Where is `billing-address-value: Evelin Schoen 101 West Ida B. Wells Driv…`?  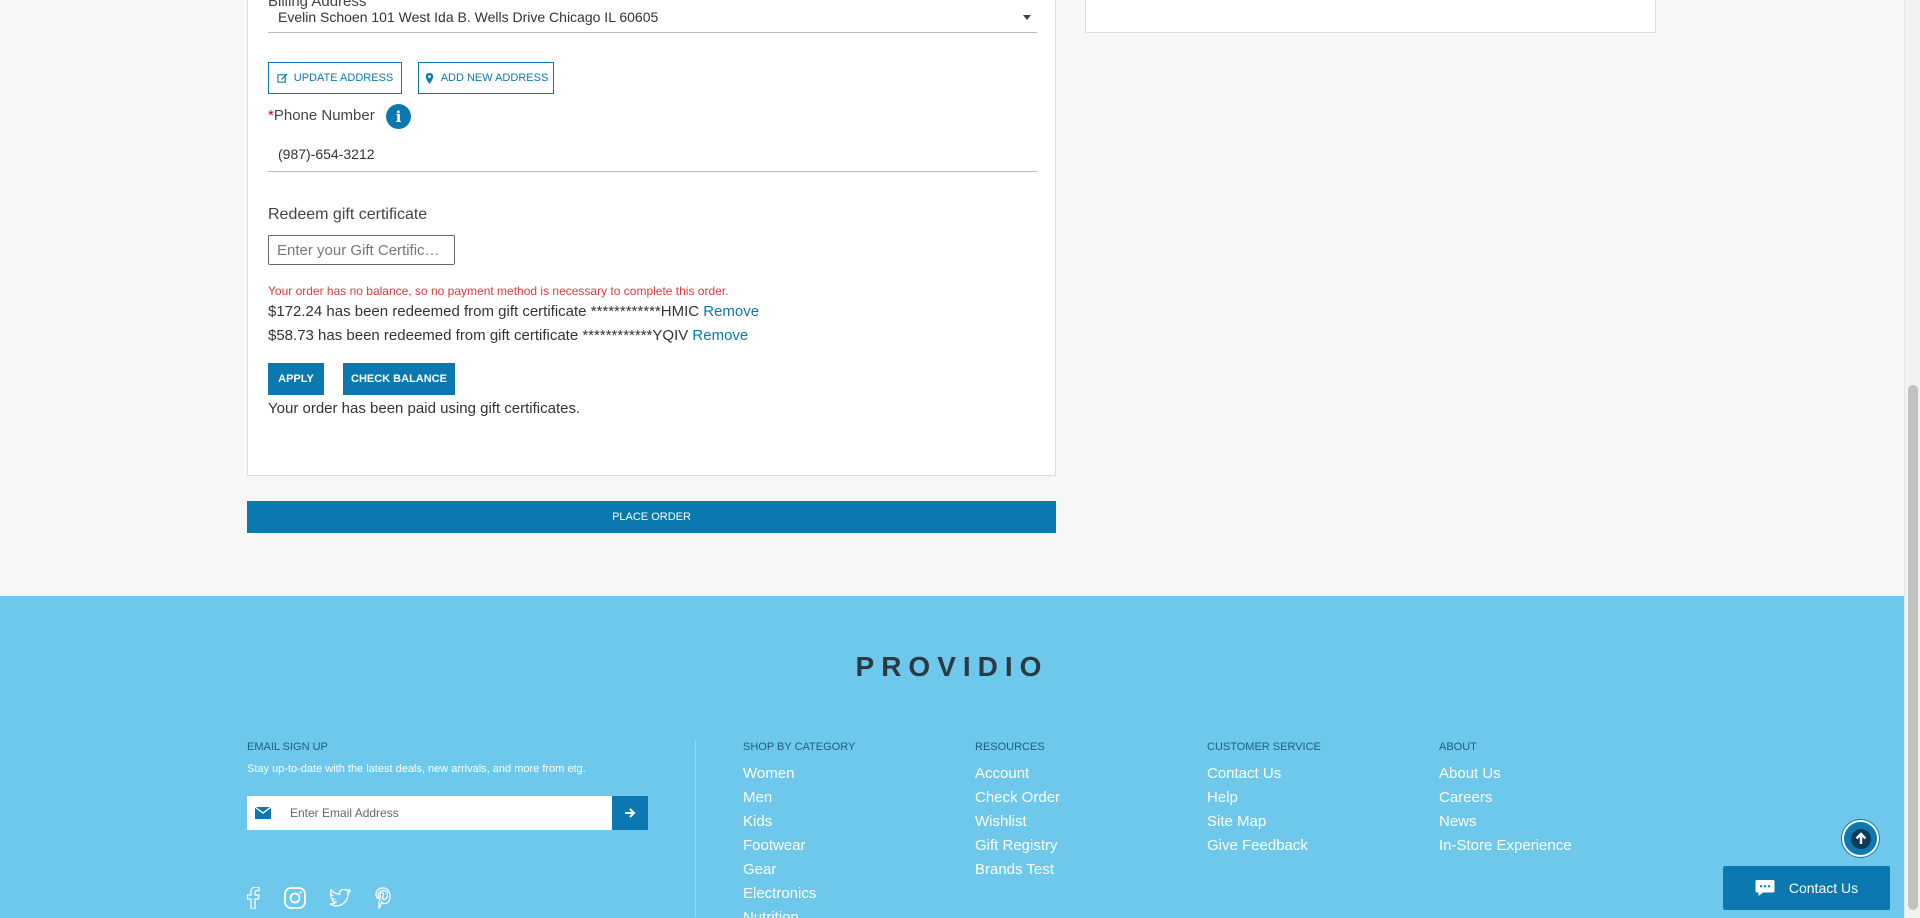
billing-address-value: Evelin Schoen 101 West Ida B. Wells Driv… is located at coordinates (468, 17).